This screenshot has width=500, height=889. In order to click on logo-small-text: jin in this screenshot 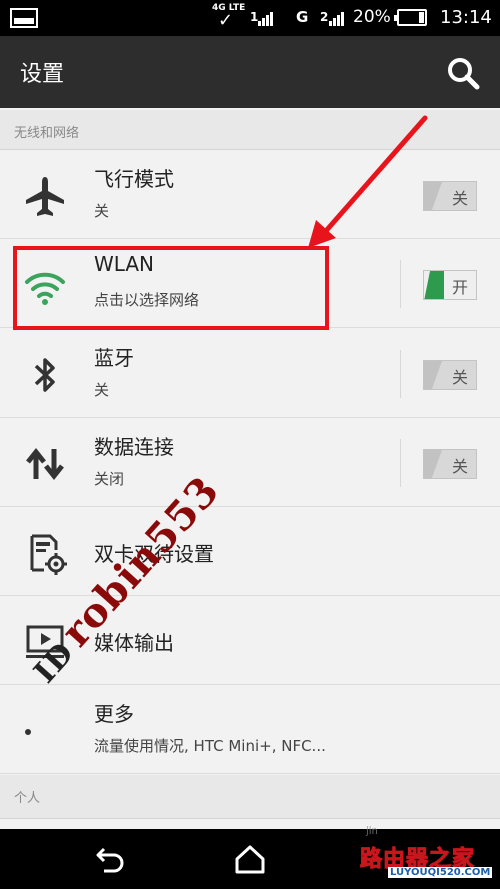, I will do `click(372, 831)`.